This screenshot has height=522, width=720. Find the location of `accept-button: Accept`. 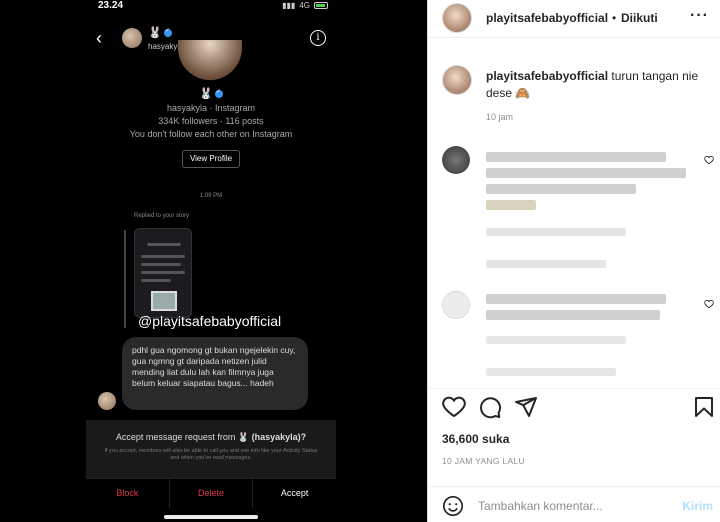

accept-button: Accept is located at coordinates (294, 493).